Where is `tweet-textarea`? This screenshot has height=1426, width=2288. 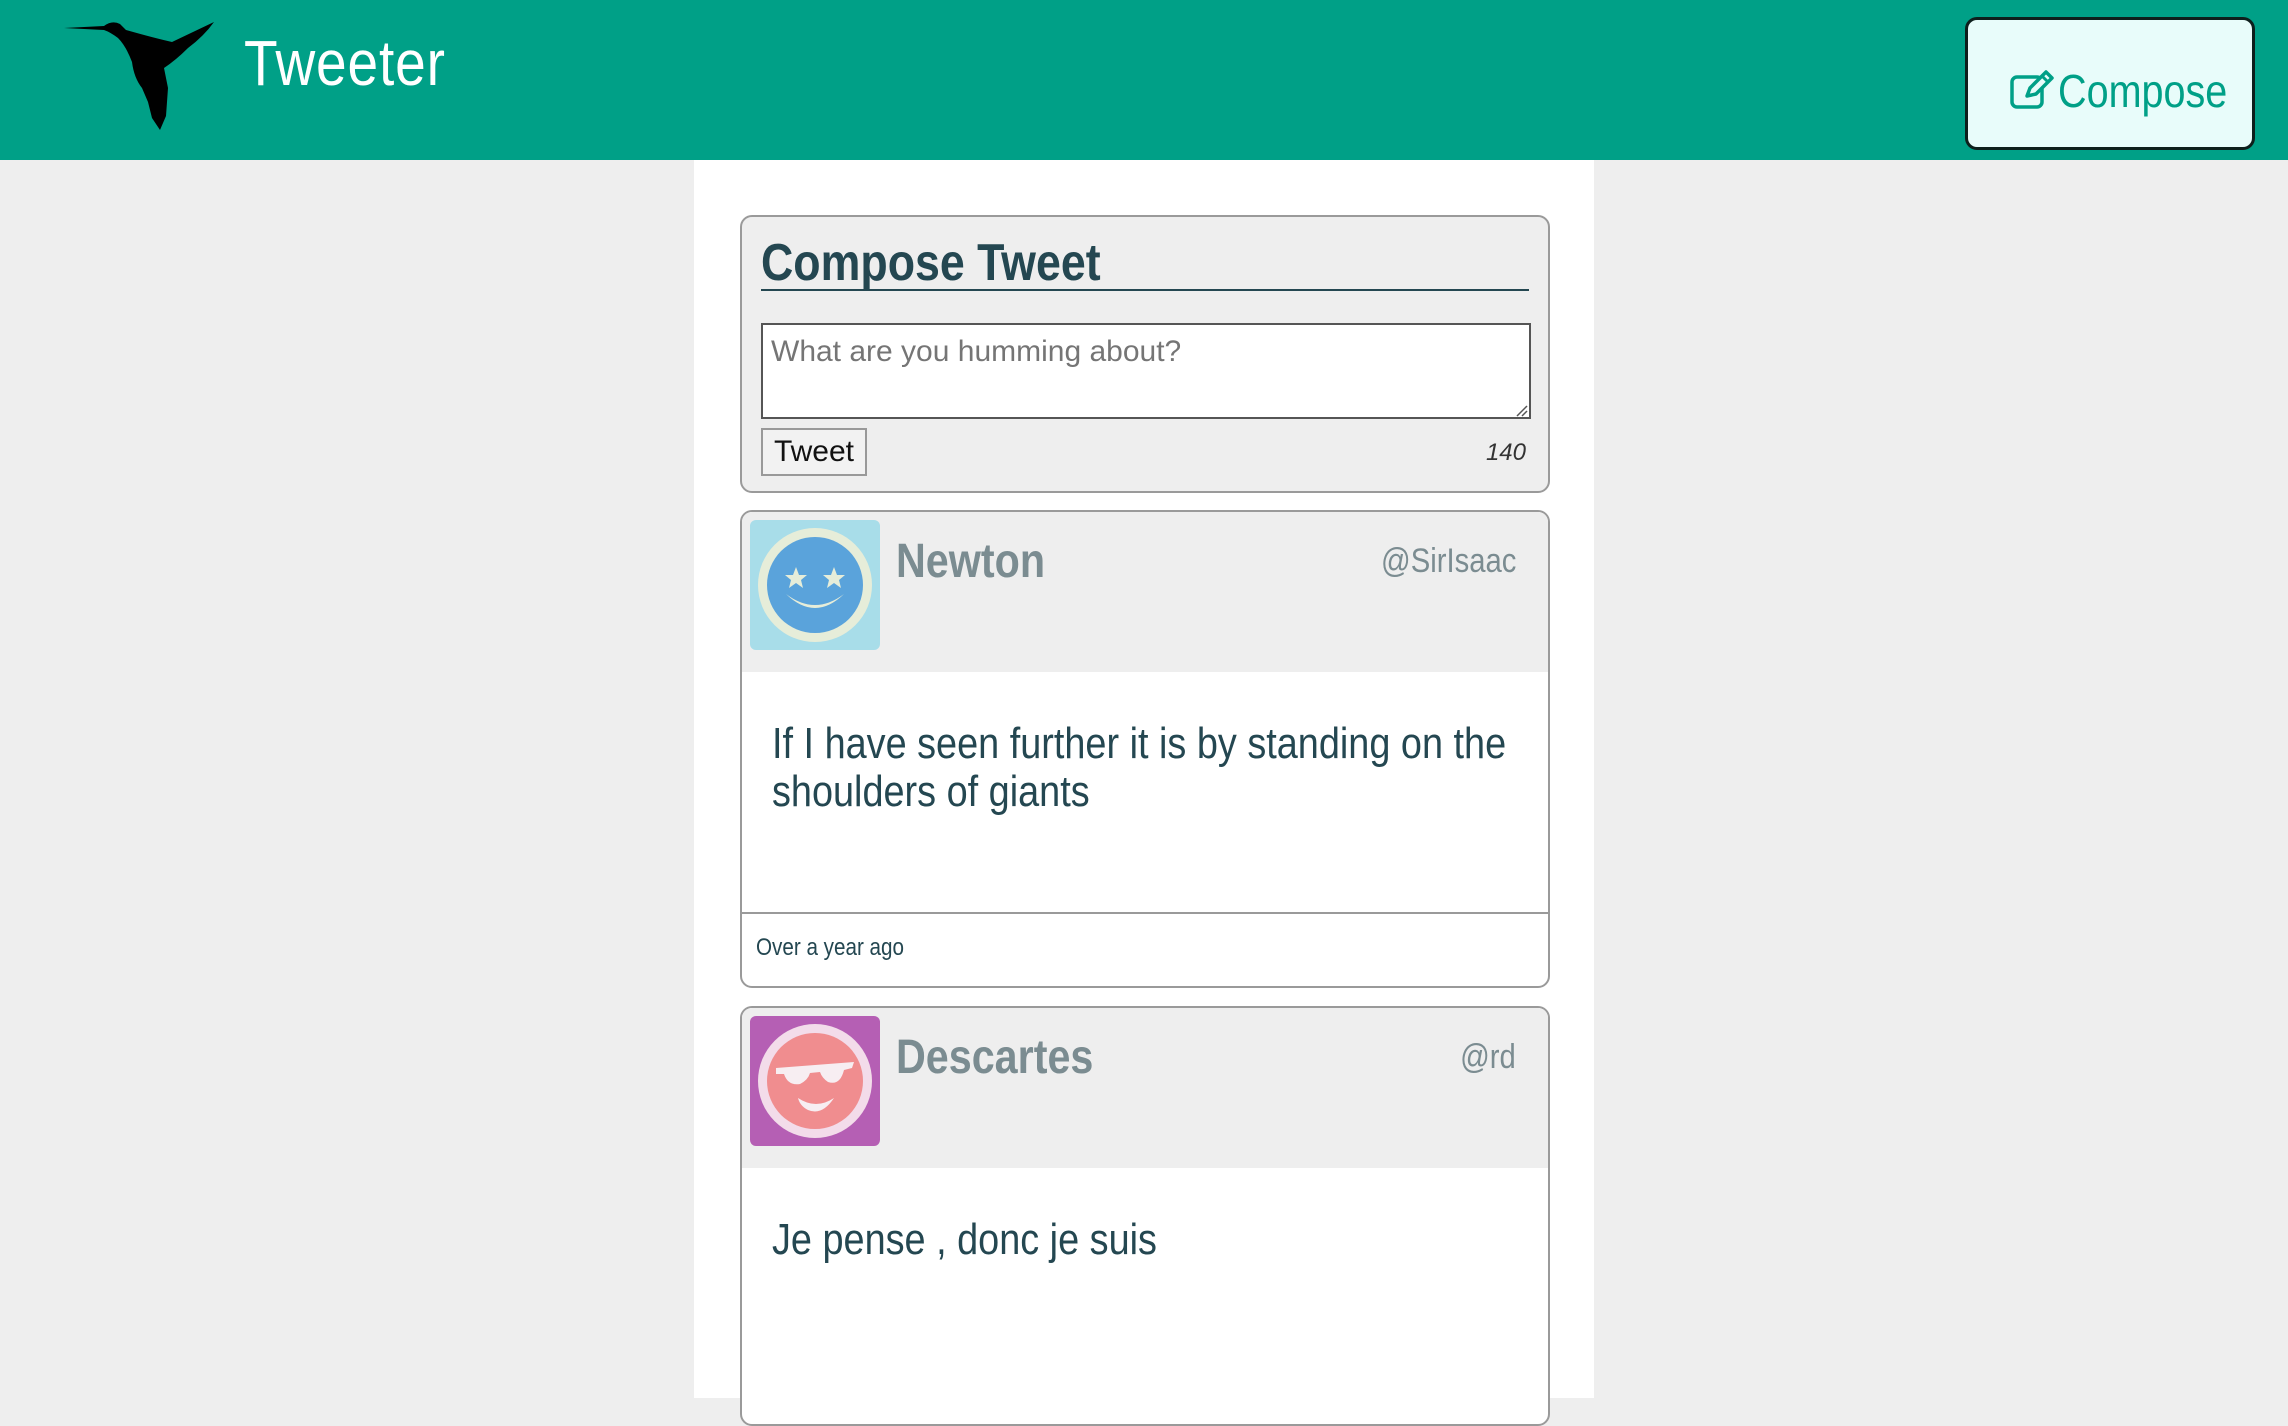 tweet-textarea is located at coordinates (1146, 371).